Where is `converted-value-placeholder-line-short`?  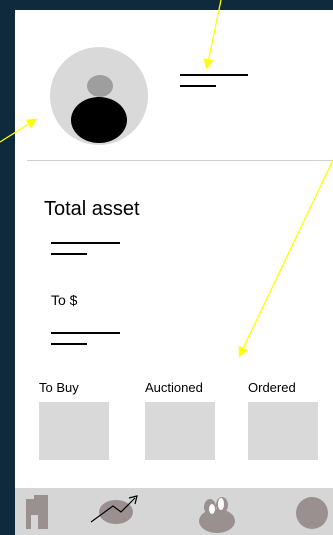
converted-value-placeholder-line-short is located at coordinates (69, 344).